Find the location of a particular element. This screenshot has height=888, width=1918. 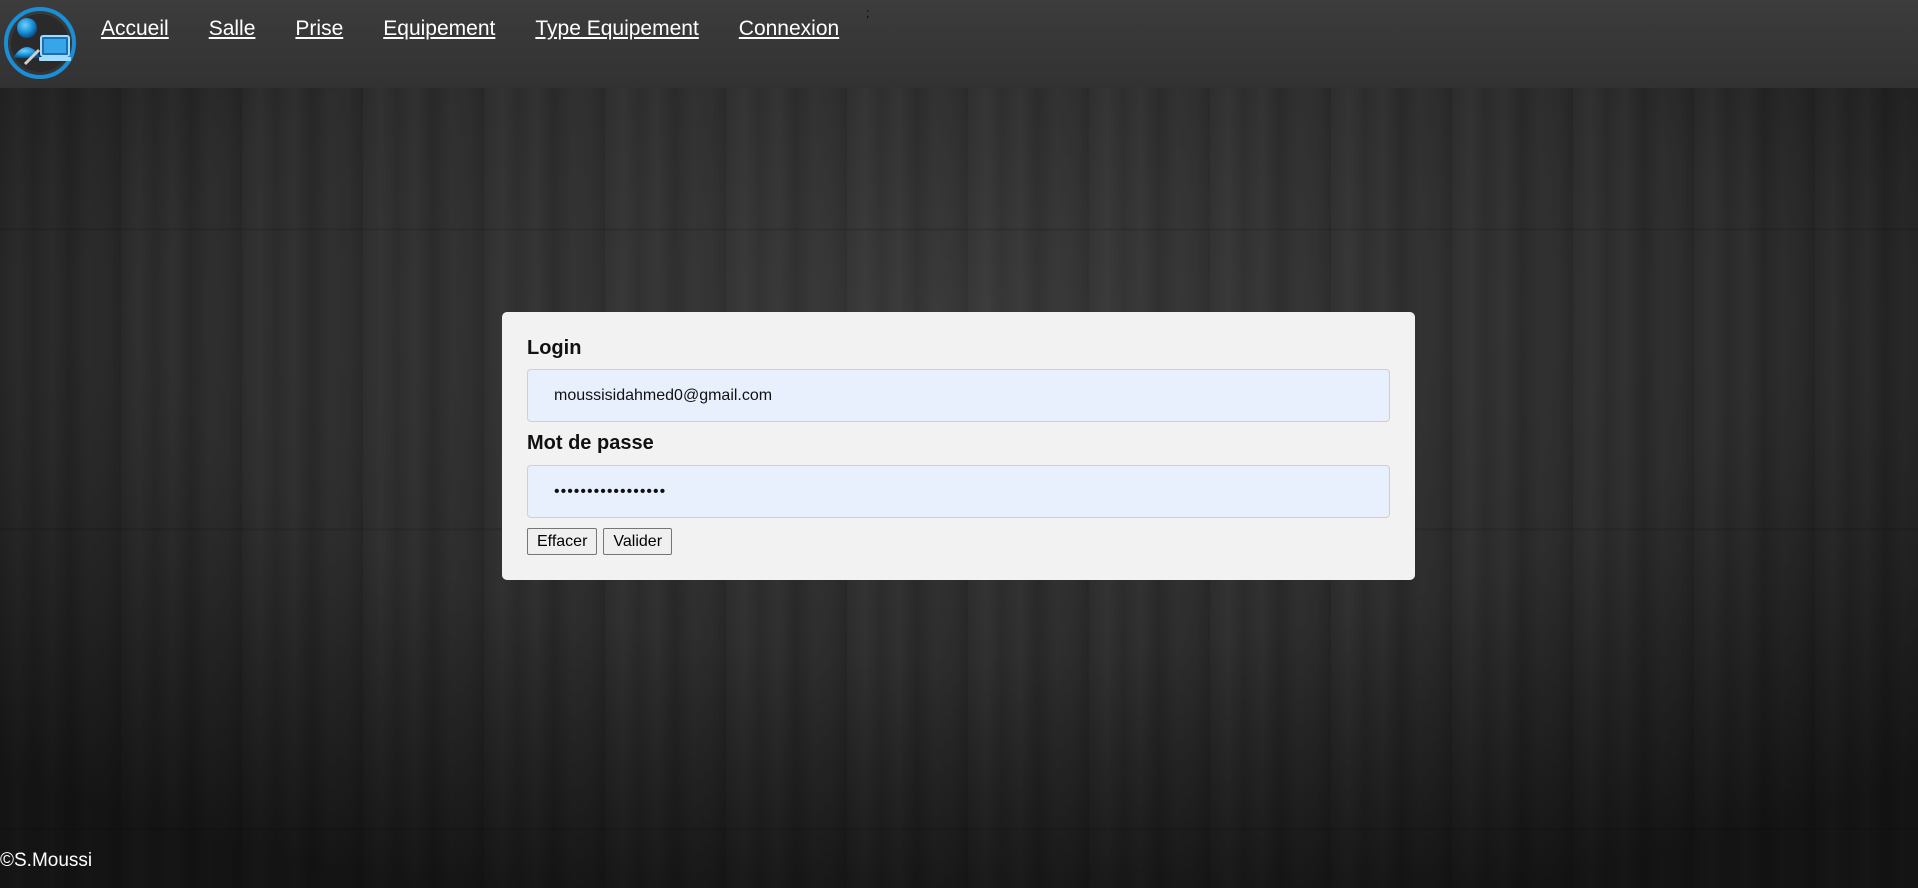

login-form: Login Mot de passe Effacer Valider is located at coordinates (958, 446).